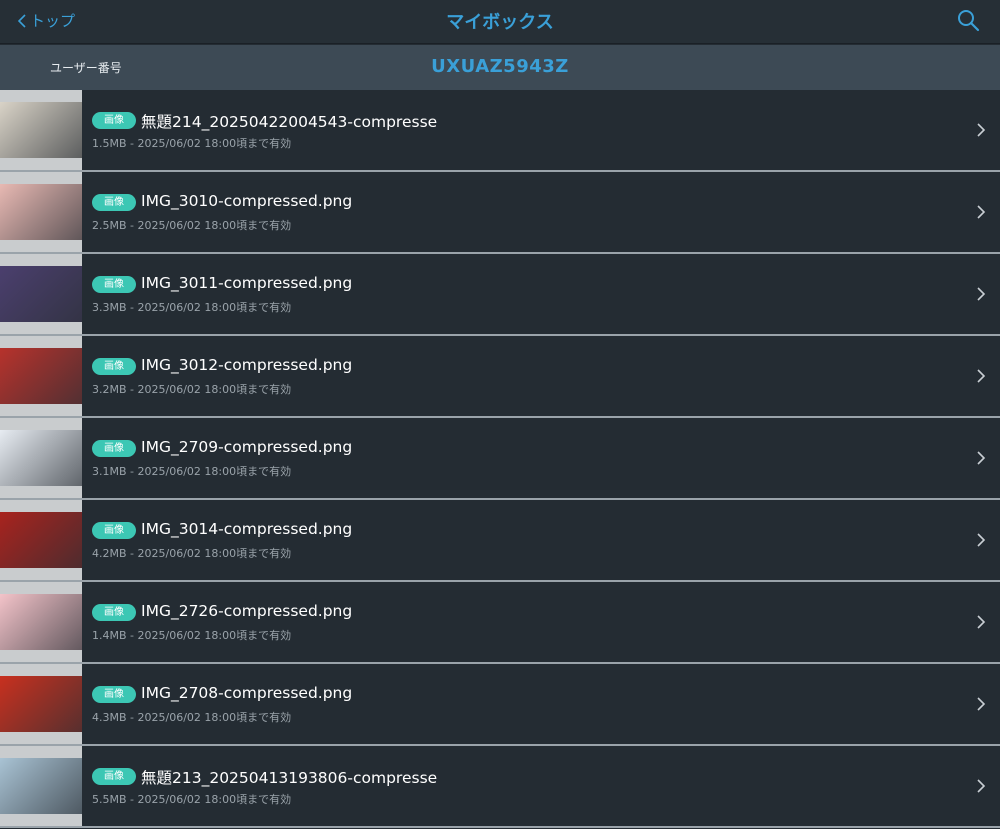 The height and width of the screenshot is (829, 1000). I want to click on navigation-bar: トップ マイボックス, so click(500, 22).